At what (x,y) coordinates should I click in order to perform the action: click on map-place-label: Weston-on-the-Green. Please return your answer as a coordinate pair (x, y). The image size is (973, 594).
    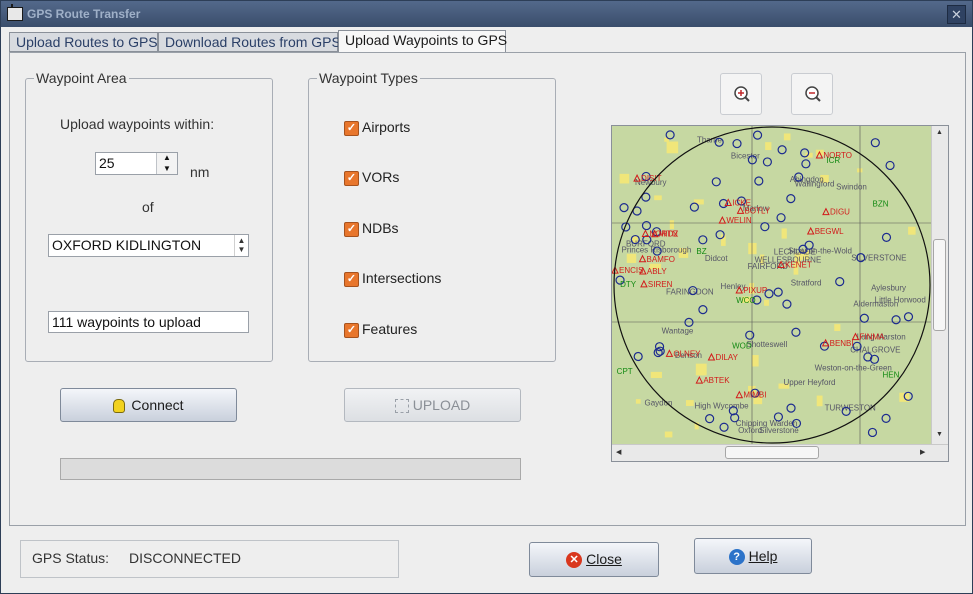
    Looking at the image, I should click on (853, 368).